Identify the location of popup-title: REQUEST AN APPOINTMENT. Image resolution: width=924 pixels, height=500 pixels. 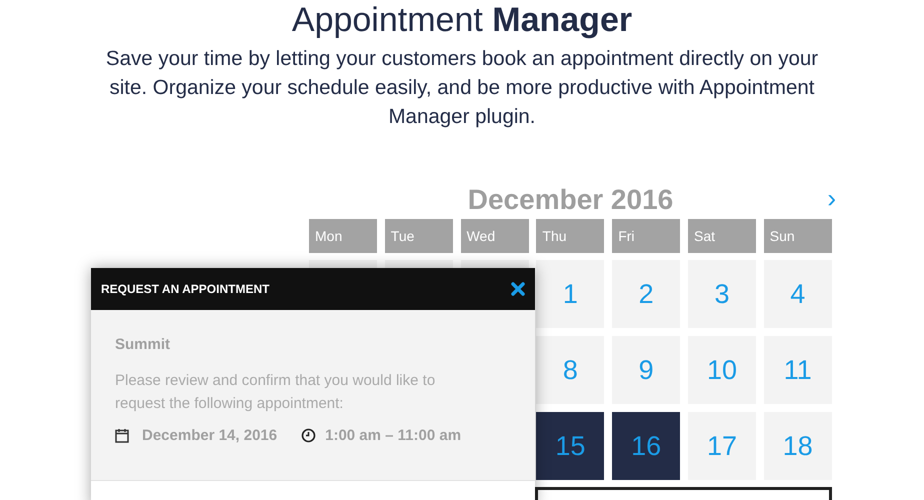
(185, 289).